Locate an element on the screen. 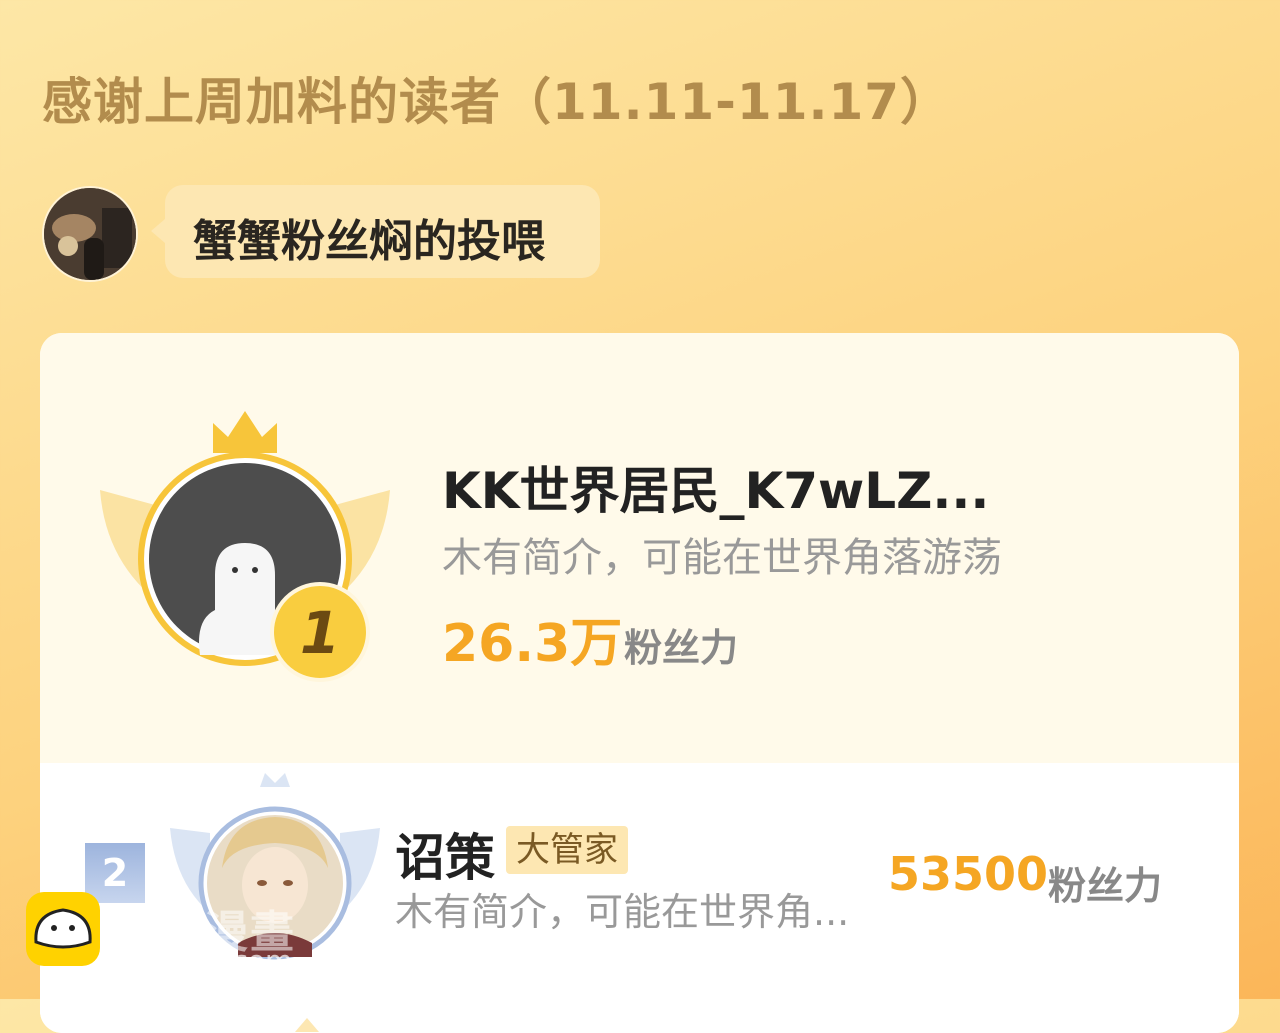  rank-number: 1 is located at coordinates (320, 633).